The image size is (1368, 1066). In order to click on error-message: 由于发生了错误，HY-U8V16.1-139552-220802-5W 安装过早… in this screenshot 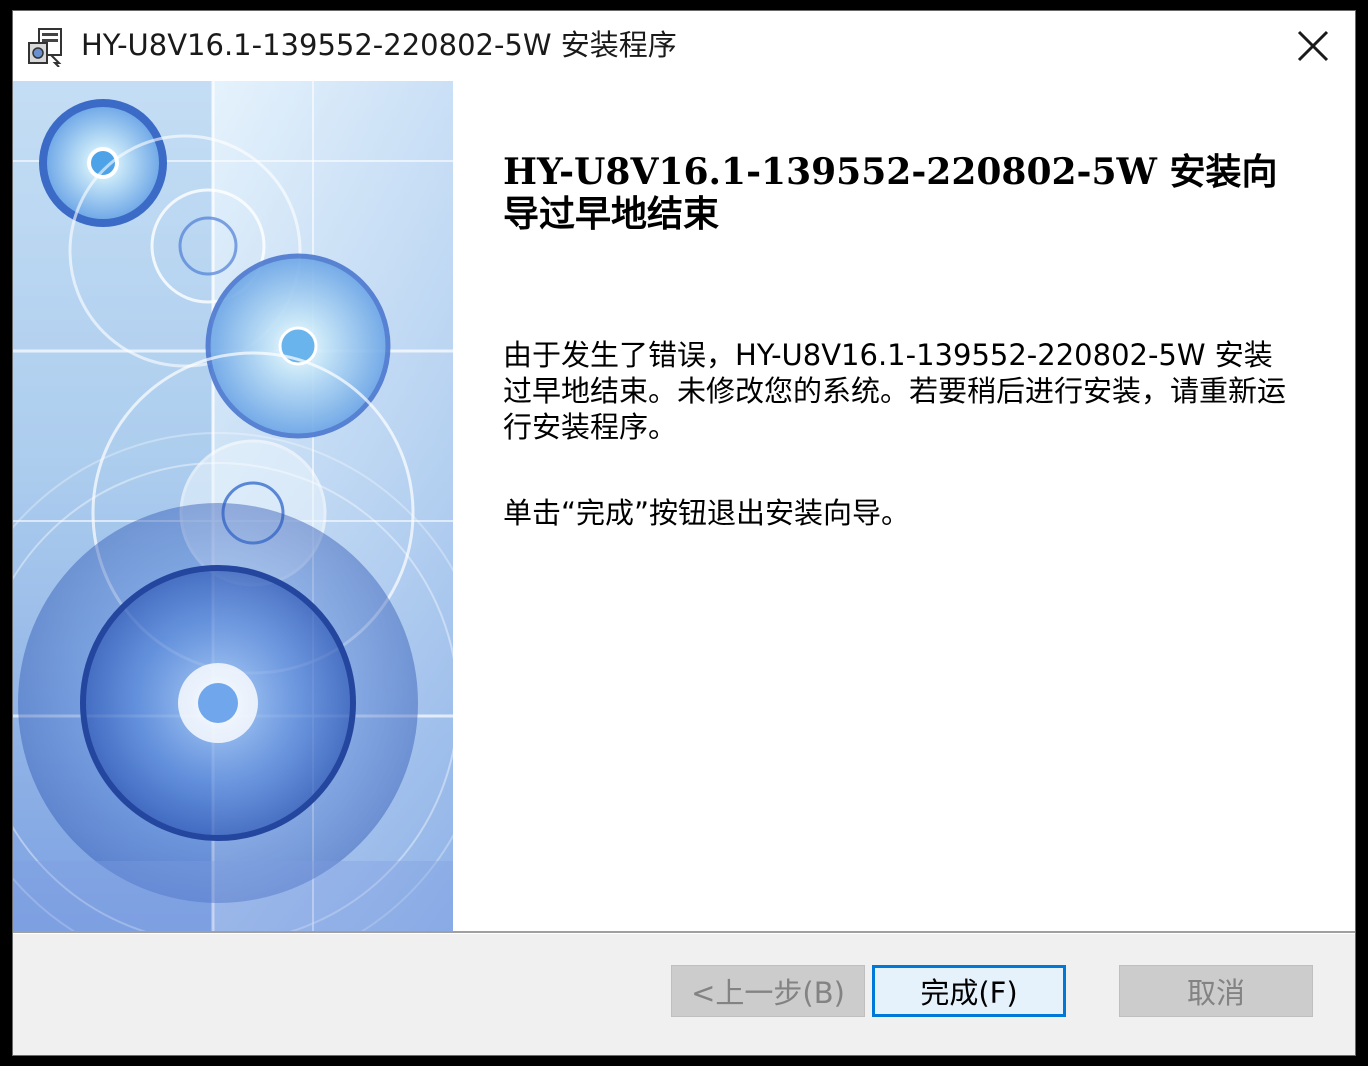, I will do `click(895, 391)`.